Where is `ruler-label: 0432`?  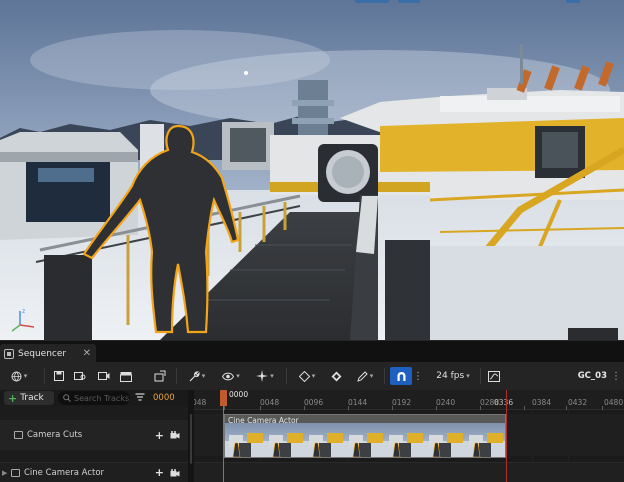 ruler-label: 0432 is located at coordinates (578, 402).